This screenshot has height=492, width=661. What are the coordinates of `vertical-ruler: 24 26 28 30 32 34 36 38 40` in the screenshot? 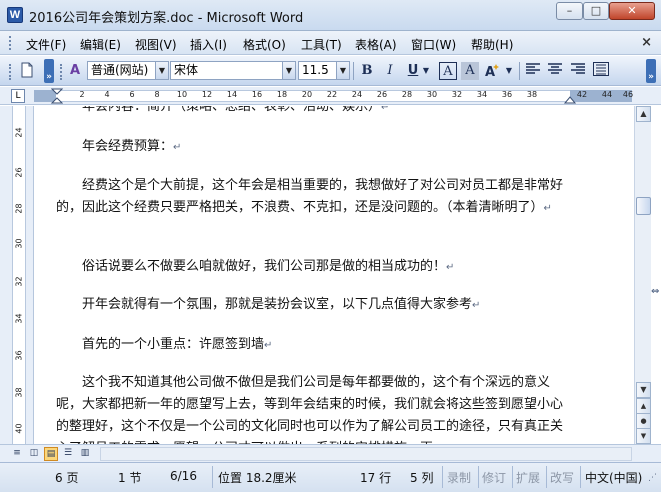 It's located at (17, 275).